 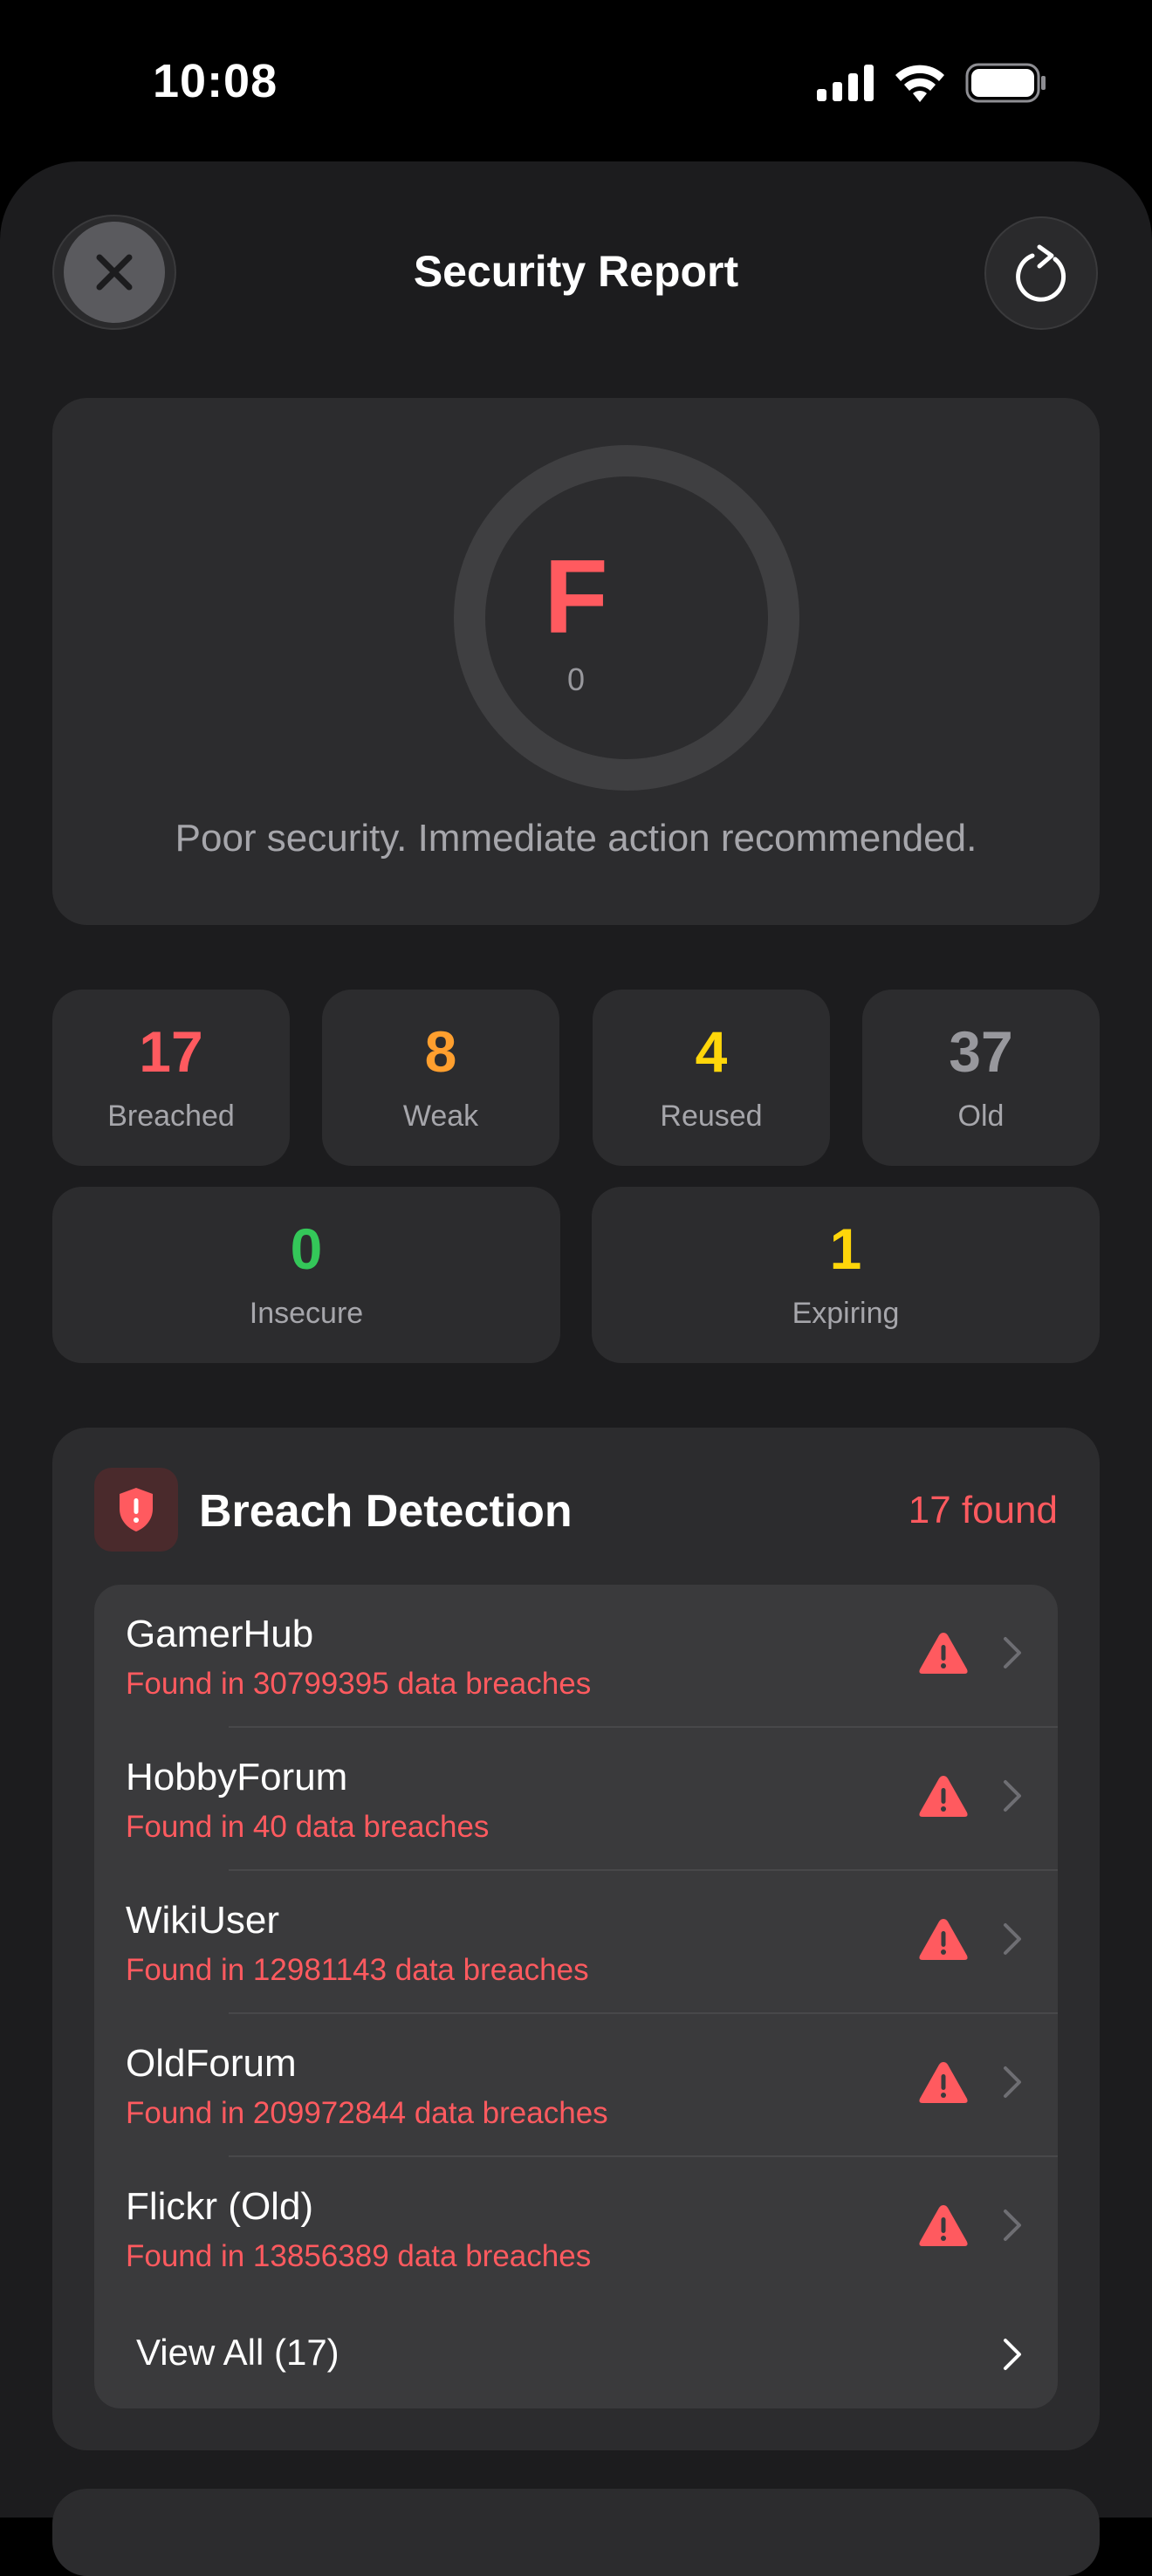 What do you see at coordinates (220, 1634) in the screenshot?
I see `account-name: GamerHub` at bounding box center [220, 1634].